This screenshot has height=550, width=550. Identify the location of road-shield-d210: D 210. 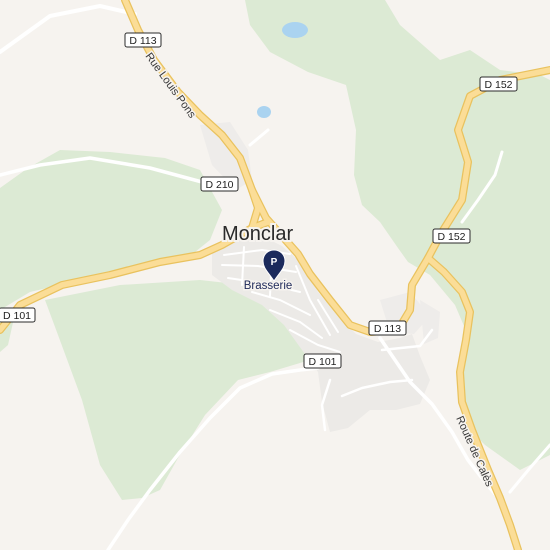
(219, 184).